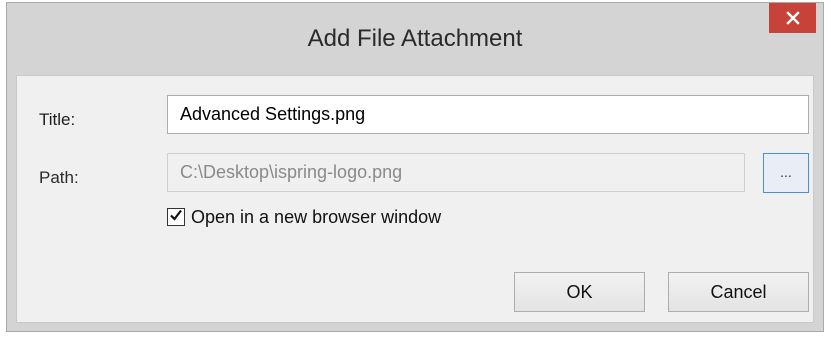 This screenshot has height=337, width=831. Describe the element at coordinates (738, 292) in the screenshot. I see `cancel-button: Cancel` at that location.